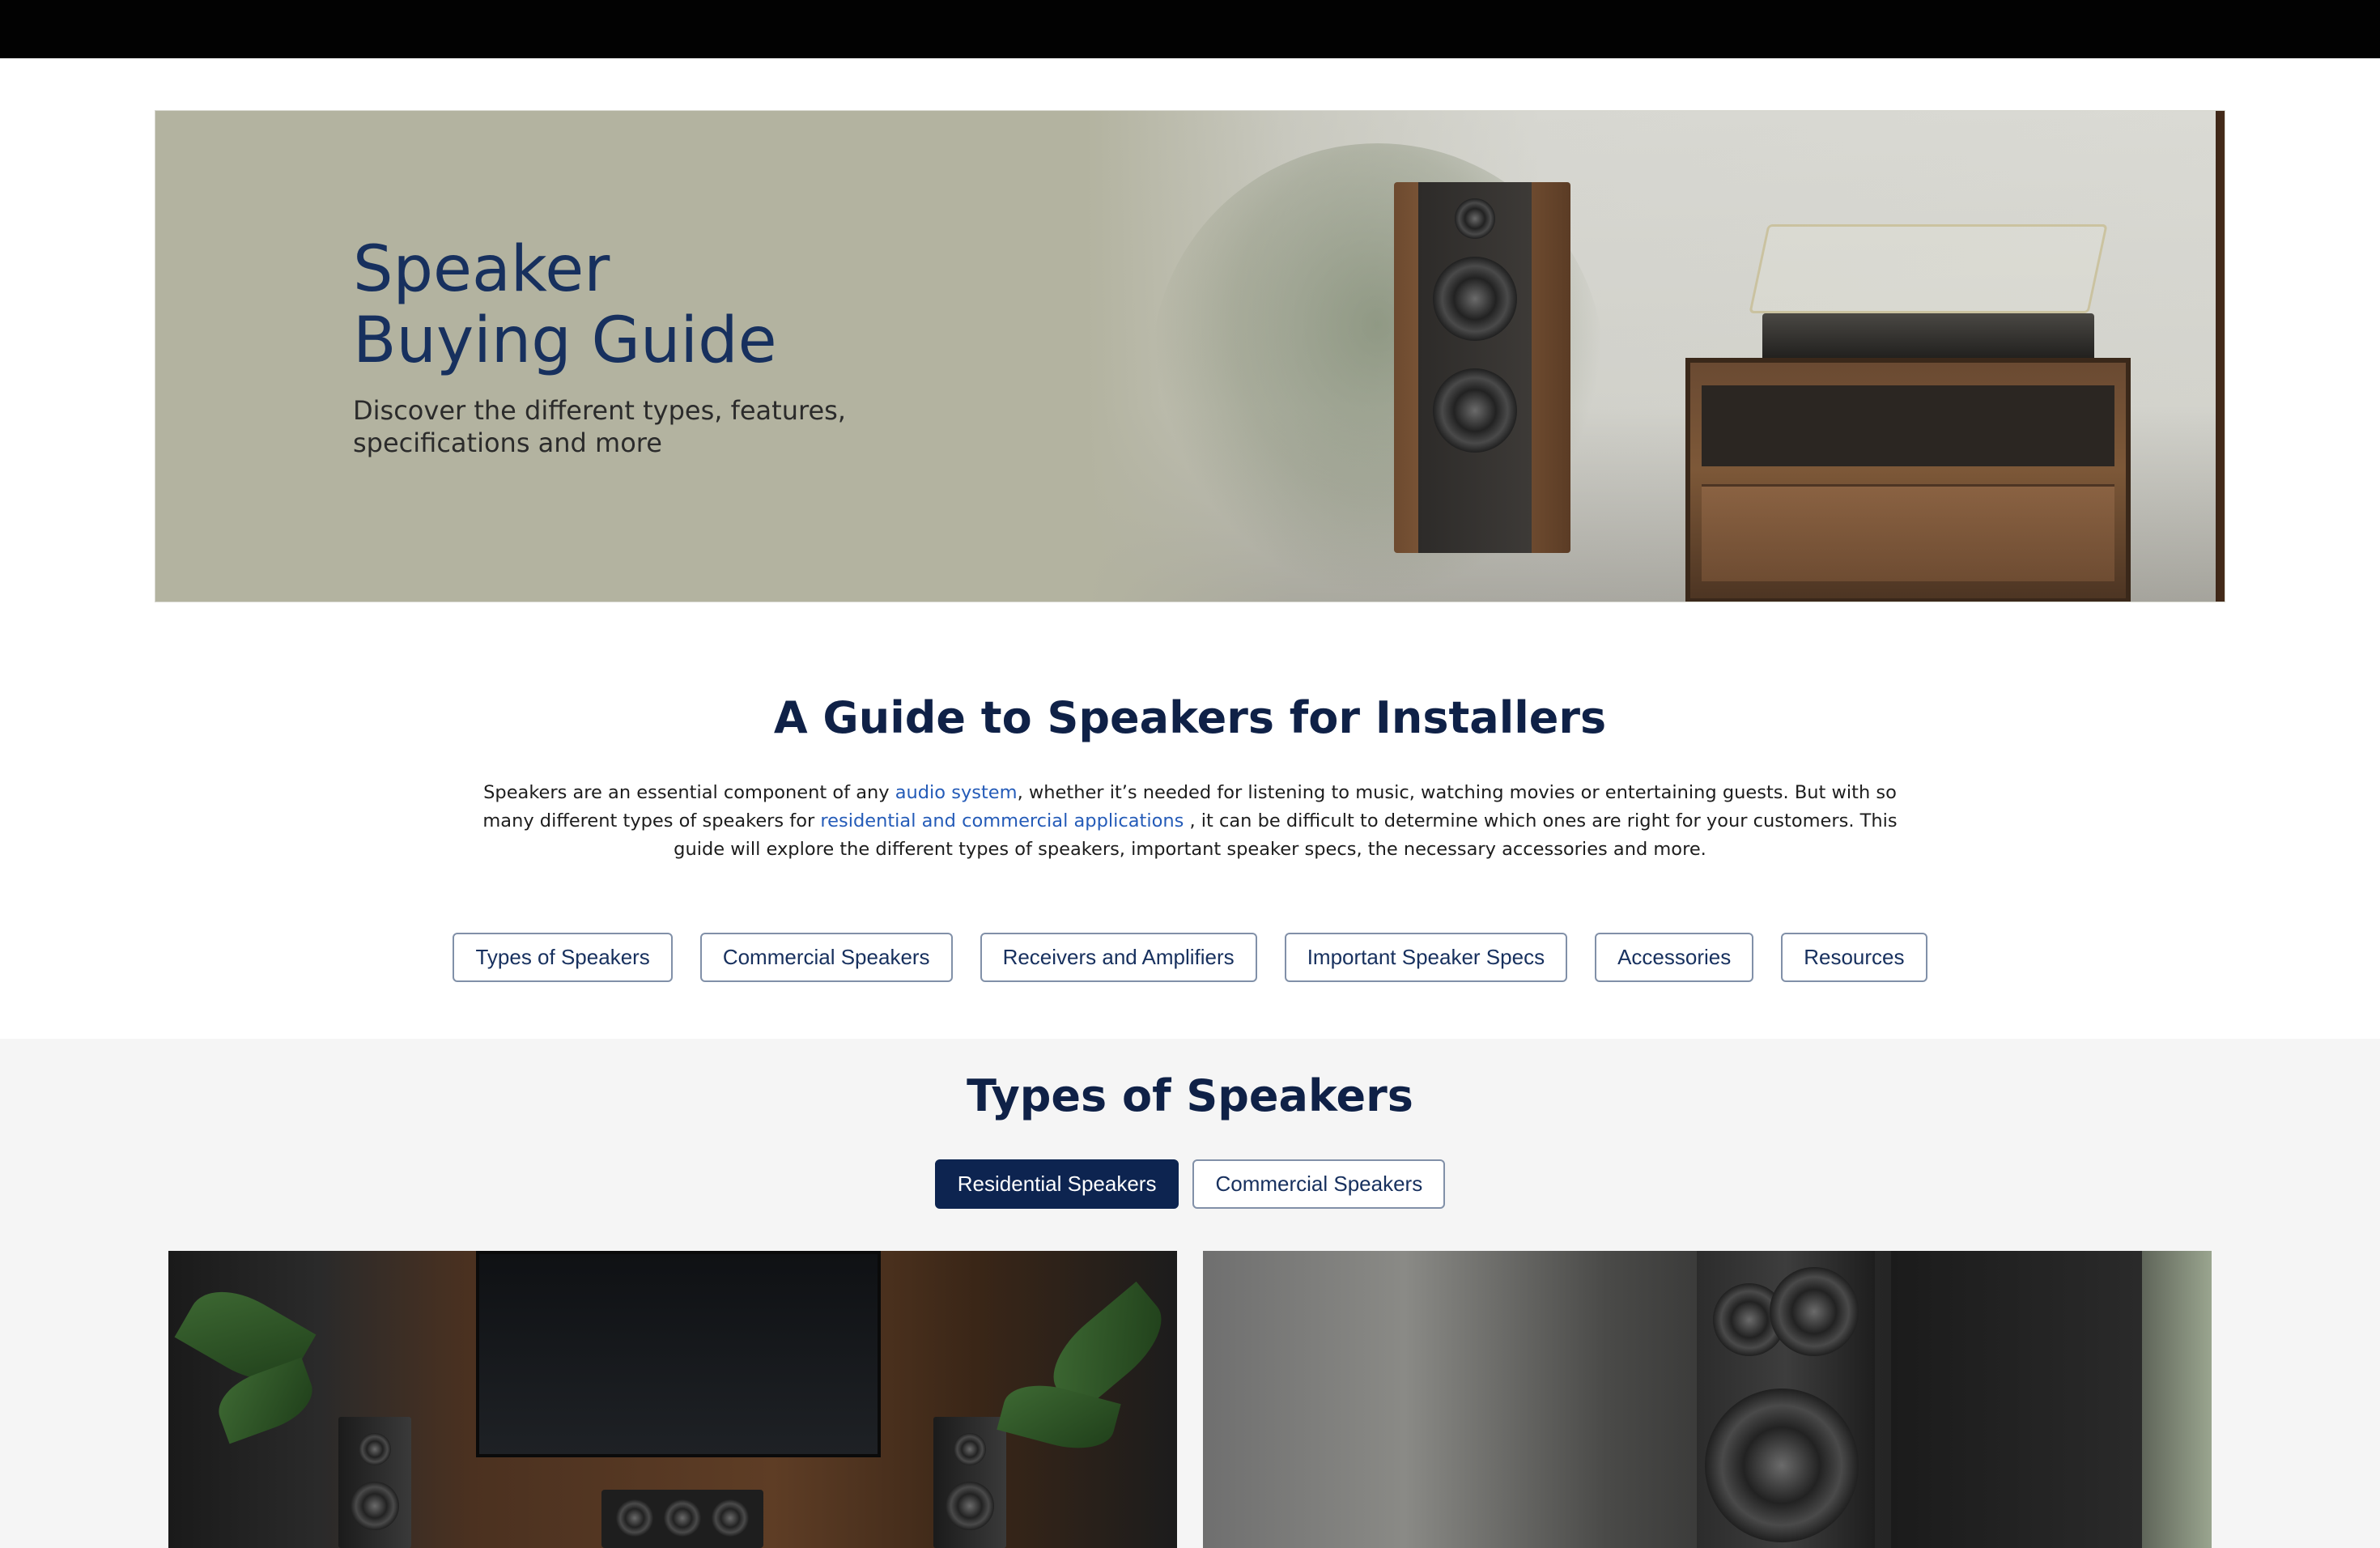  Describe the element at coordinates (1482, 368) in the screenshot. I see `floor-speaker-image` at that location.